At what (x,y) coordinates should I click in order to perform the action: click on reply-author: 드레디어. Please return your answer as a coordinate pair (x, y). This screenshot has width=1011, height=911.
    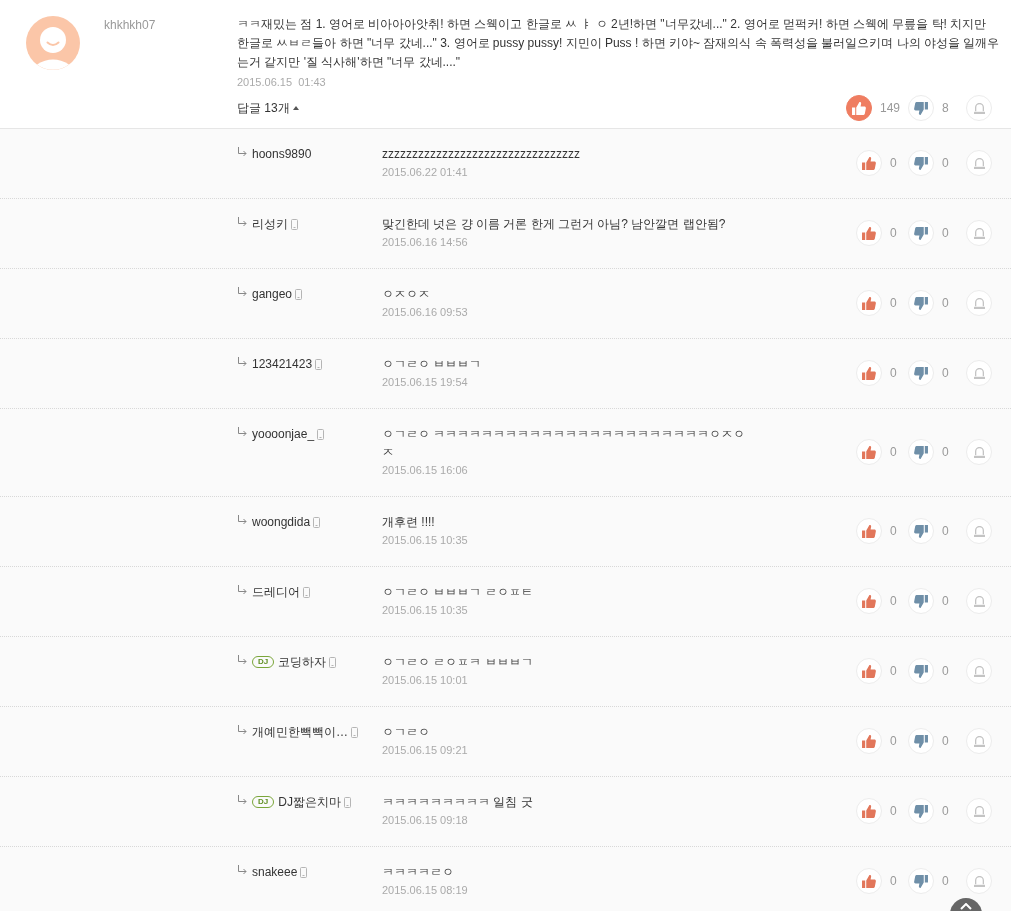
    Looking at the image, I should click on (276, 592).